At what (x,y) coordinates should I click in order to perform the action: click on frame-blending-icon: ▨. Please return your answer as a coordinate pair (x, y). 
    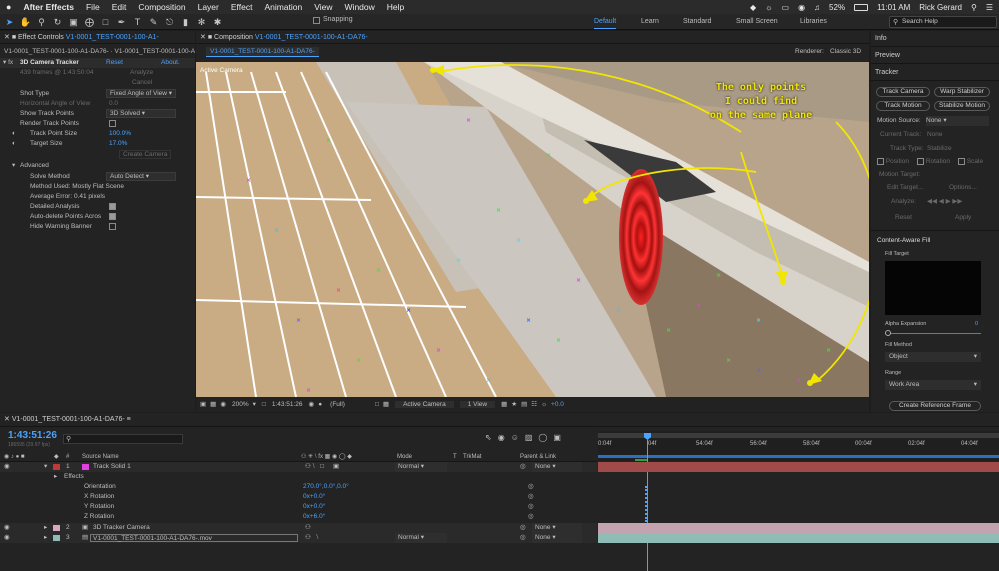
    Looking at the image, I should click on (532, 437).